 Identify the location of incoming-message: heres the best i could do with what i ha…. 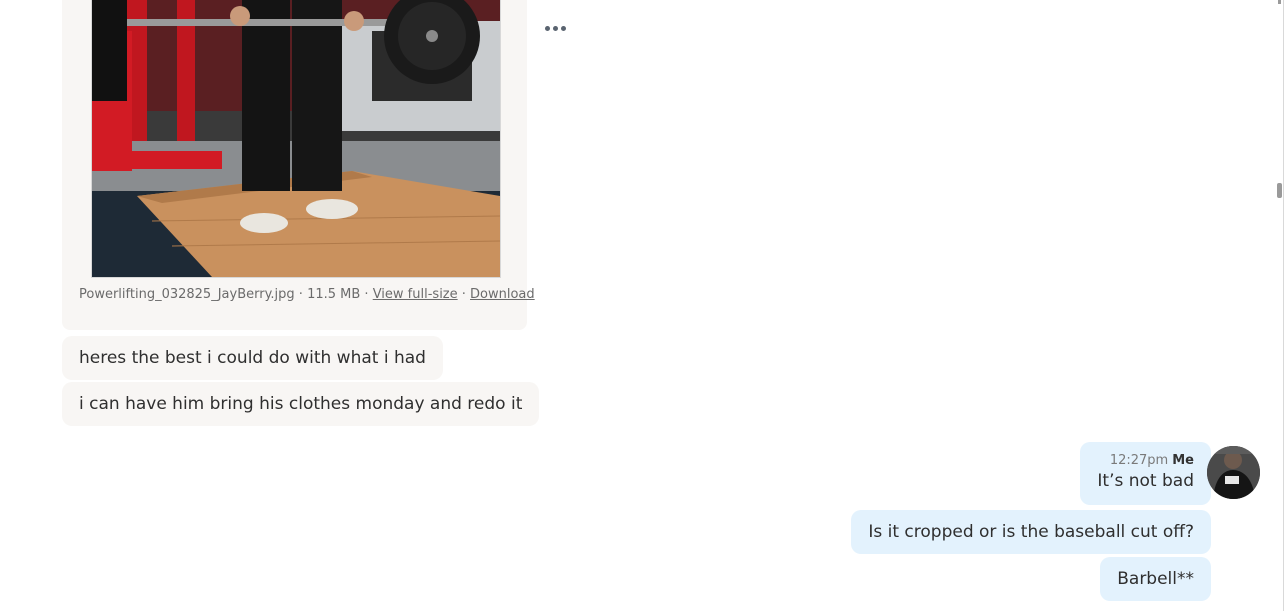
(252, 358).